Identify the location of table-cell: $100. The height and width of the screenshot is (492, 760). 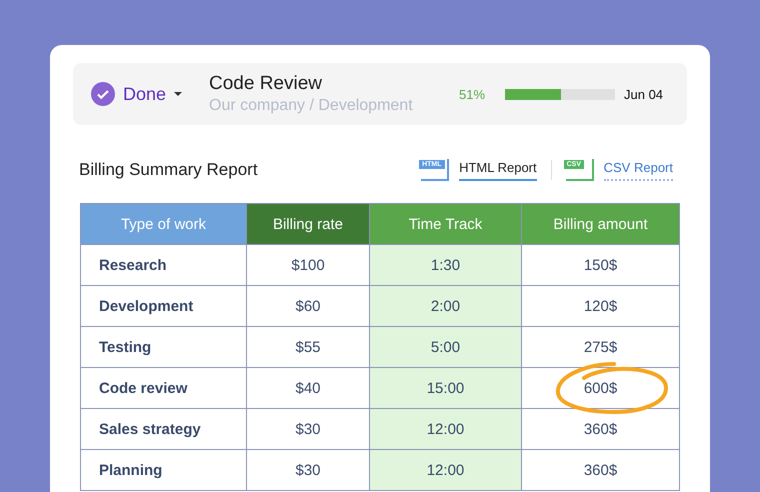
(308, 265).